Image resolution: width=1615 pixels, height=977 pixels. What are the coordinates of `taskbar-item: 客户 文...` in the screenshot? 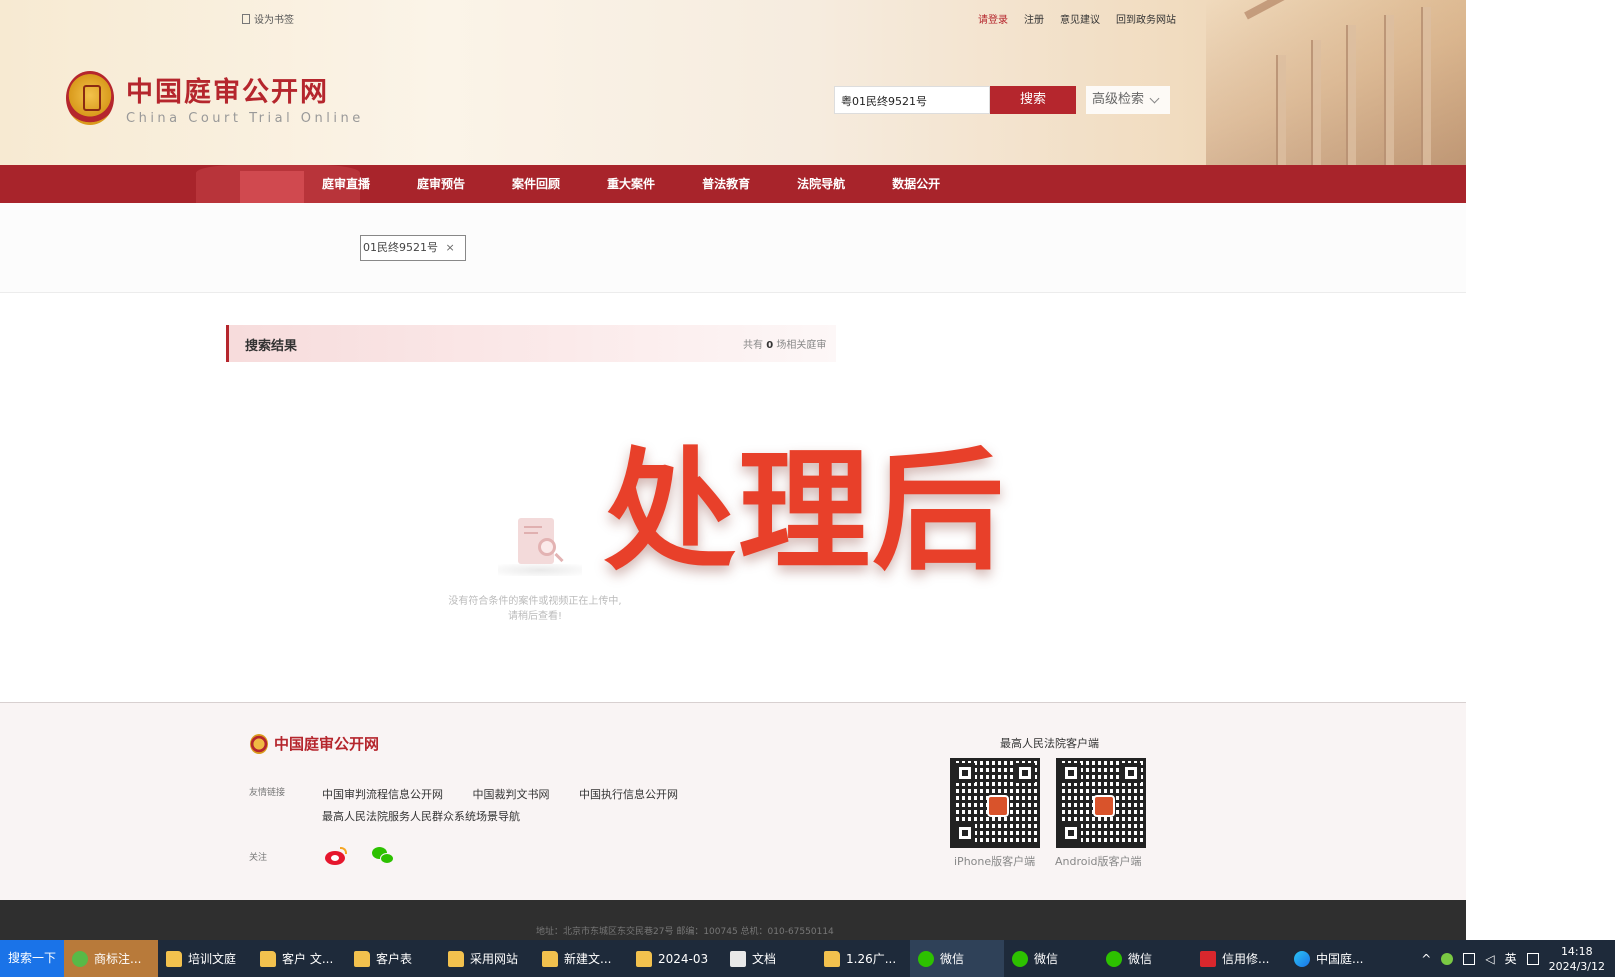 It's located at (299, 958).